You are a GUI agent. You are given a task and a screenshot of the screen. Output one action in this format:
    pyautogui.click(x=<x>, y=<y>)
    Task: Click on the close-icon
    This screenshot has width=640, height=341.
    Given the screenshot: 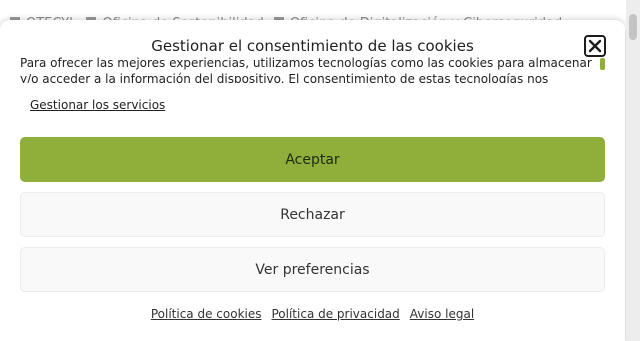 What is the action you would take?
    pyautogui.click(x=595, y=46)
    